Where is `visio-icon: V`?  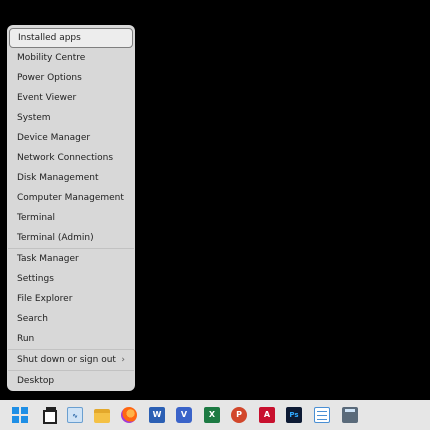
visio-icon: V is located at coordinates (184, 415).